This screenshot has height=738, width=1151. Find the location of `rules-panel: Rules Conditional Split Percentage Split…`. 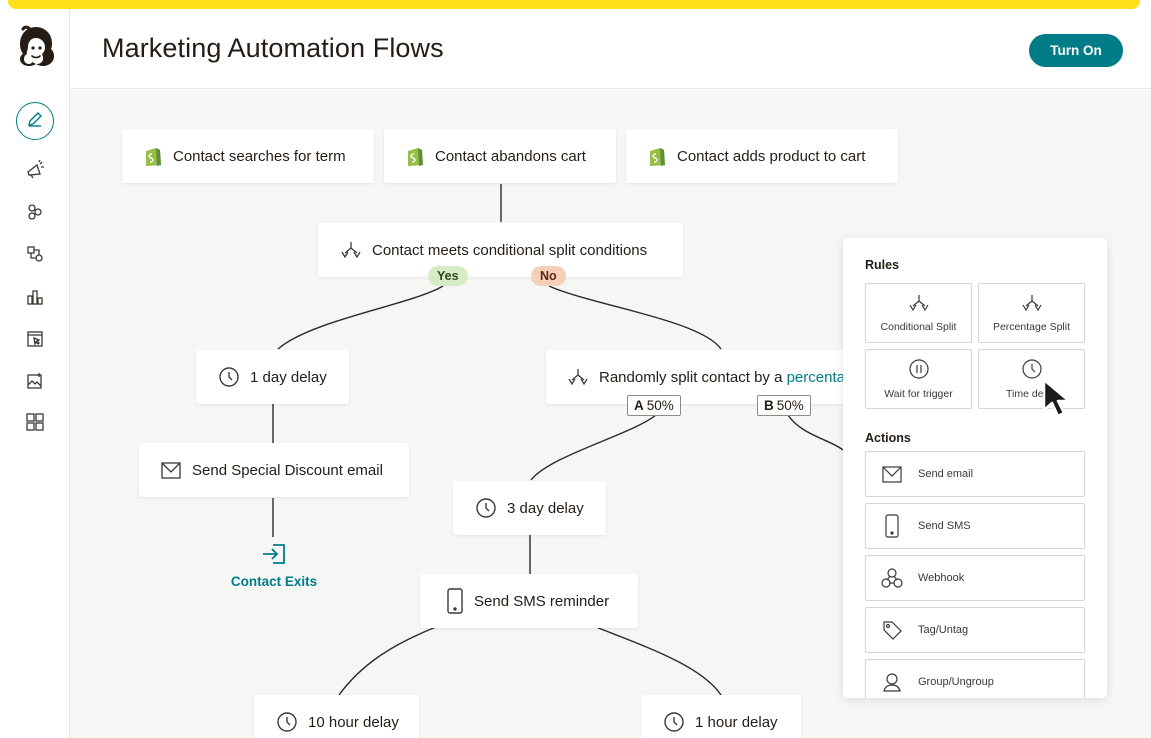

rules-panel: Rules Conditional Split Percentage Split… is located at coordinates (975, 468).